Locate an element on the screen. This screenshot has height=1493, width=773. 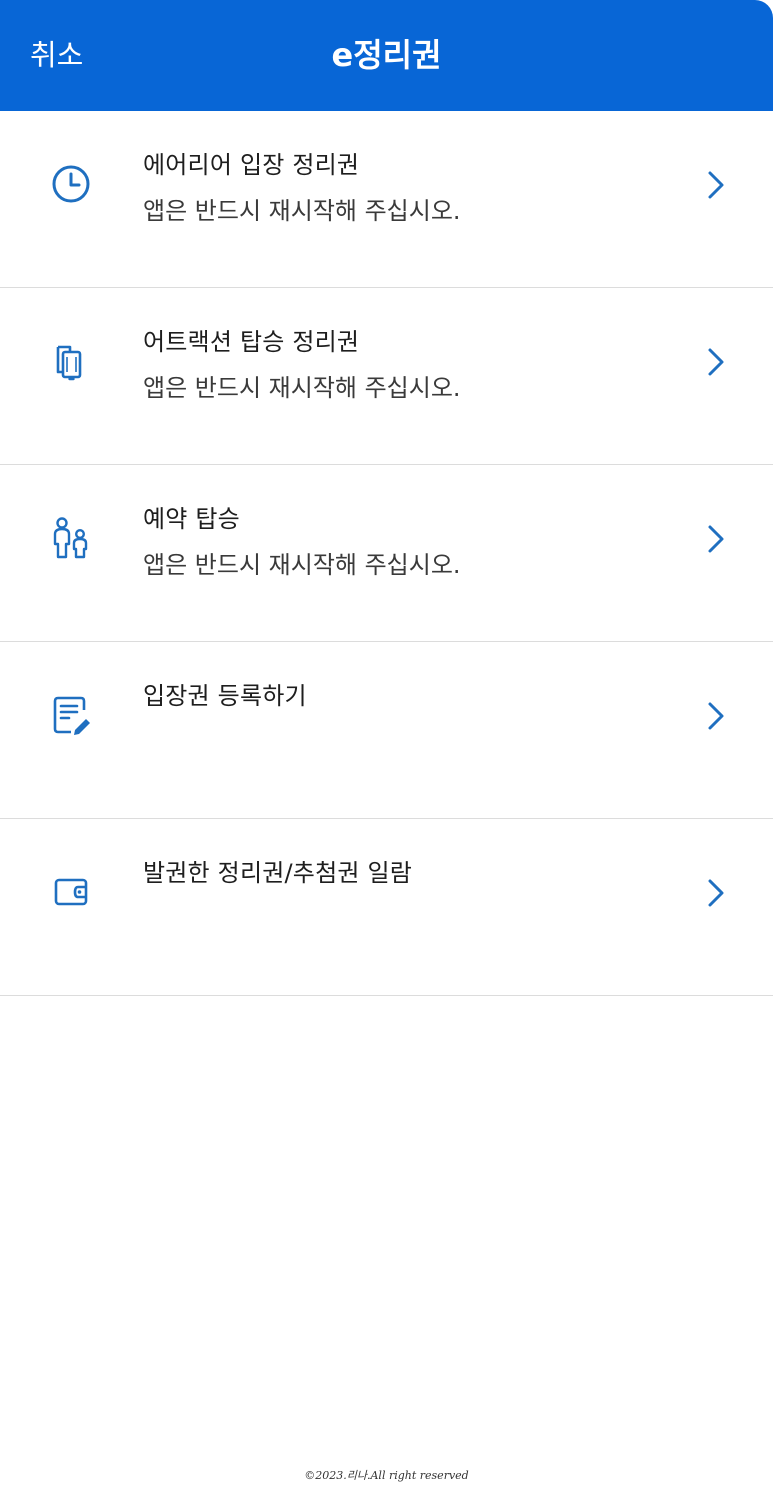
page-title: e정리권 is located at coordinates (386, 55).